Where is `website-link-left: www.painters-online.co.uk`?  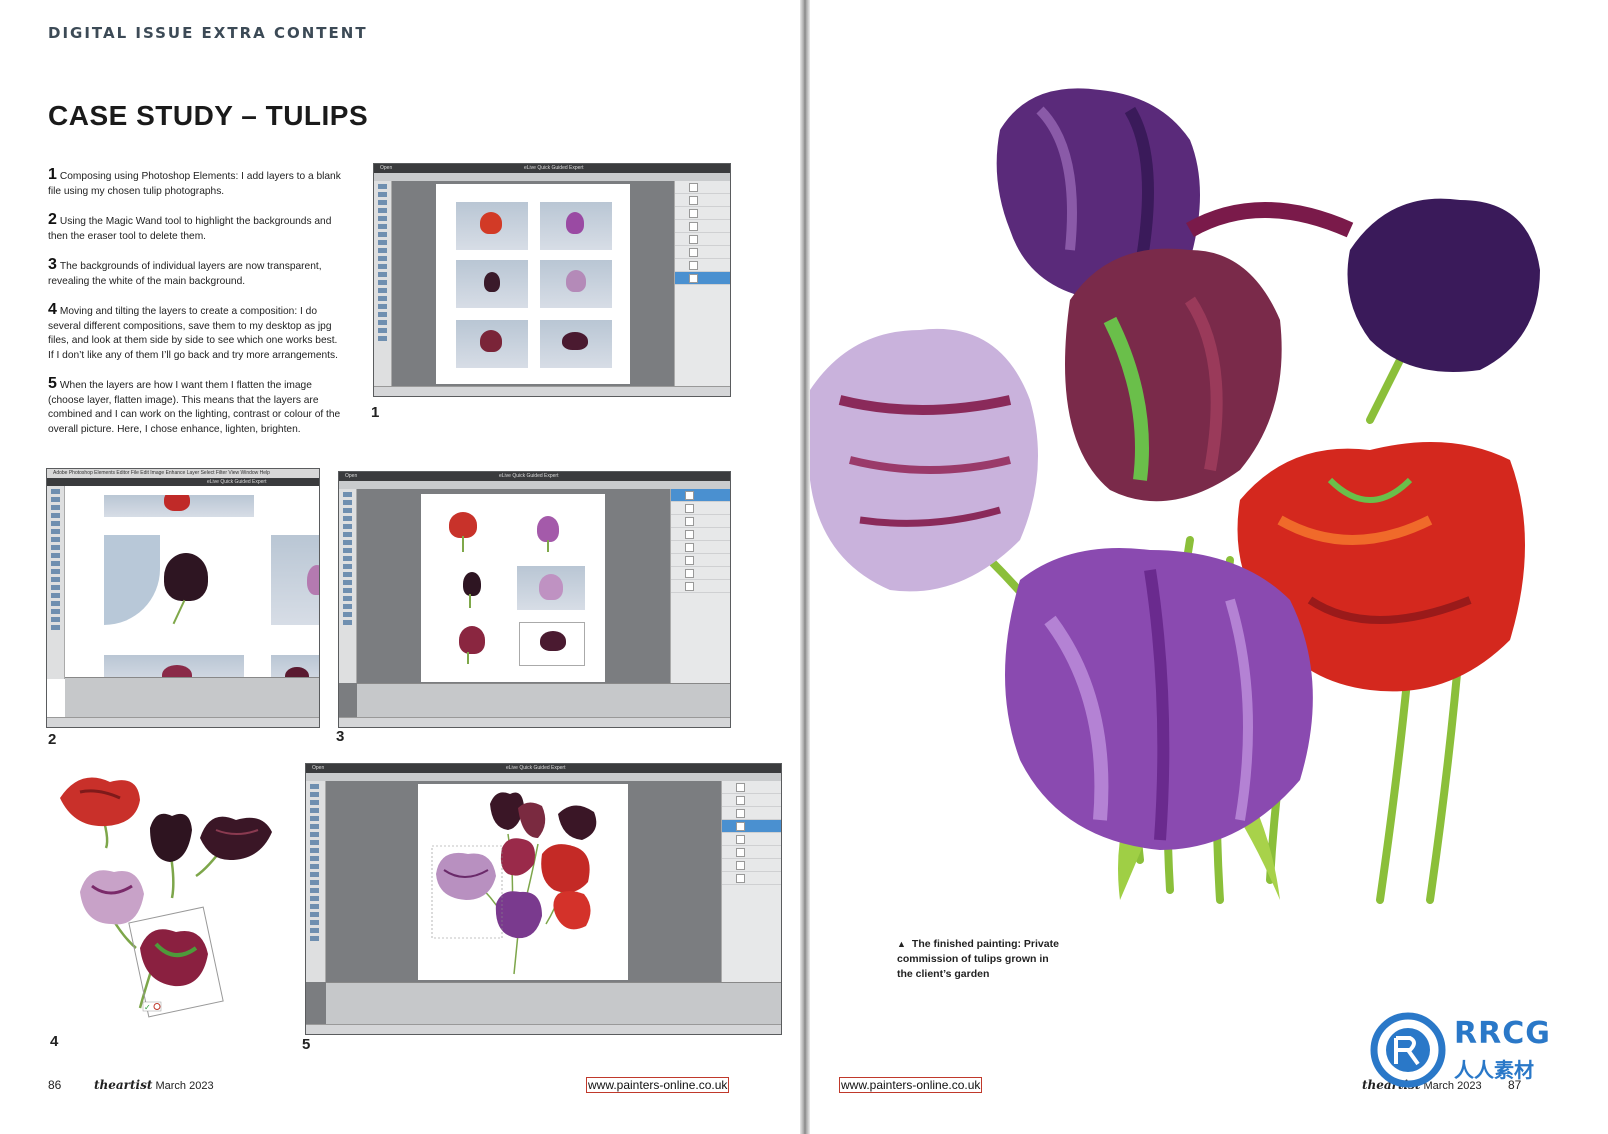
website-link-left: www.painters-online.co.uk is located at coordinates (658, 1085).